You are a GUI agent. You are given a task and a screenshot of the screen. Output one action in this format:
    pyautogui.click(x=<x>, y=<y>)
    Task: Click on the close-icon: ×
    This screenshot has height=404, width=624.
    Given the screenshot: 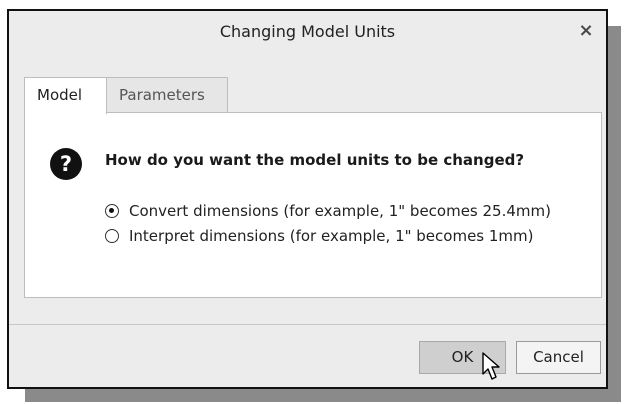 What is the action you would take?
    pyautogui.click(x=586, y=31)
    